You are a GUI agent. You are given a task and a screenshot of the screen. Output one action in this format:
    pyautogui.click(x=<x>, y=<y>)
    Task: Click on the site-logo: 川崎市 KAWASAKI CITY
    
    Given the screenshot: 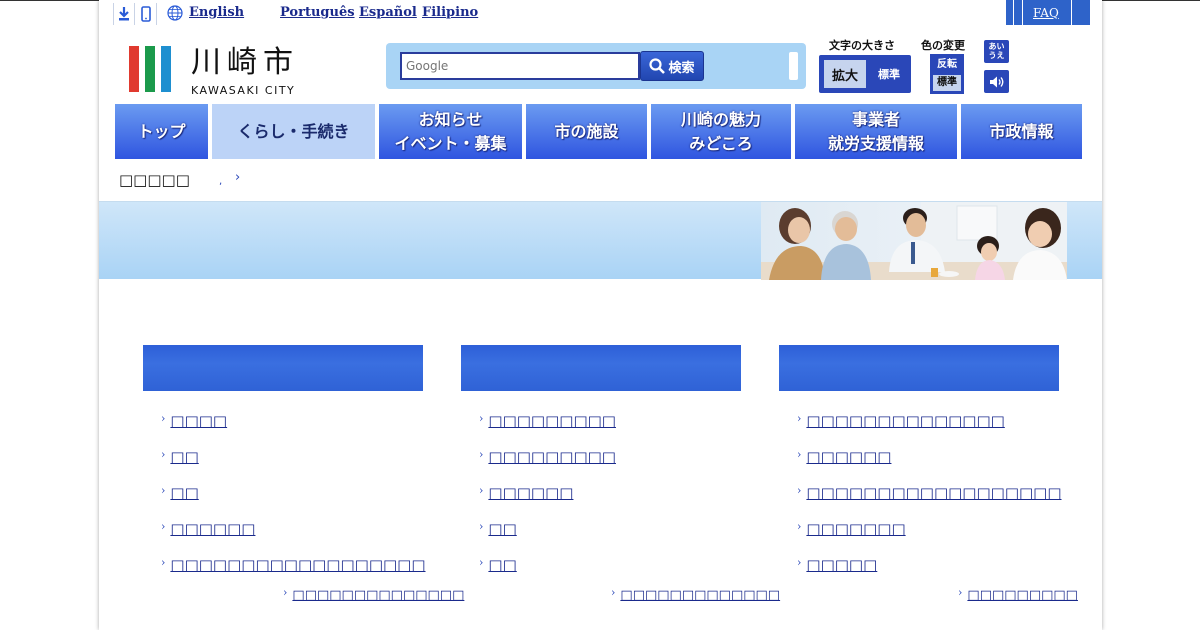 What is the action you would take?
    pyautogui.click(x=214, y=71)
    